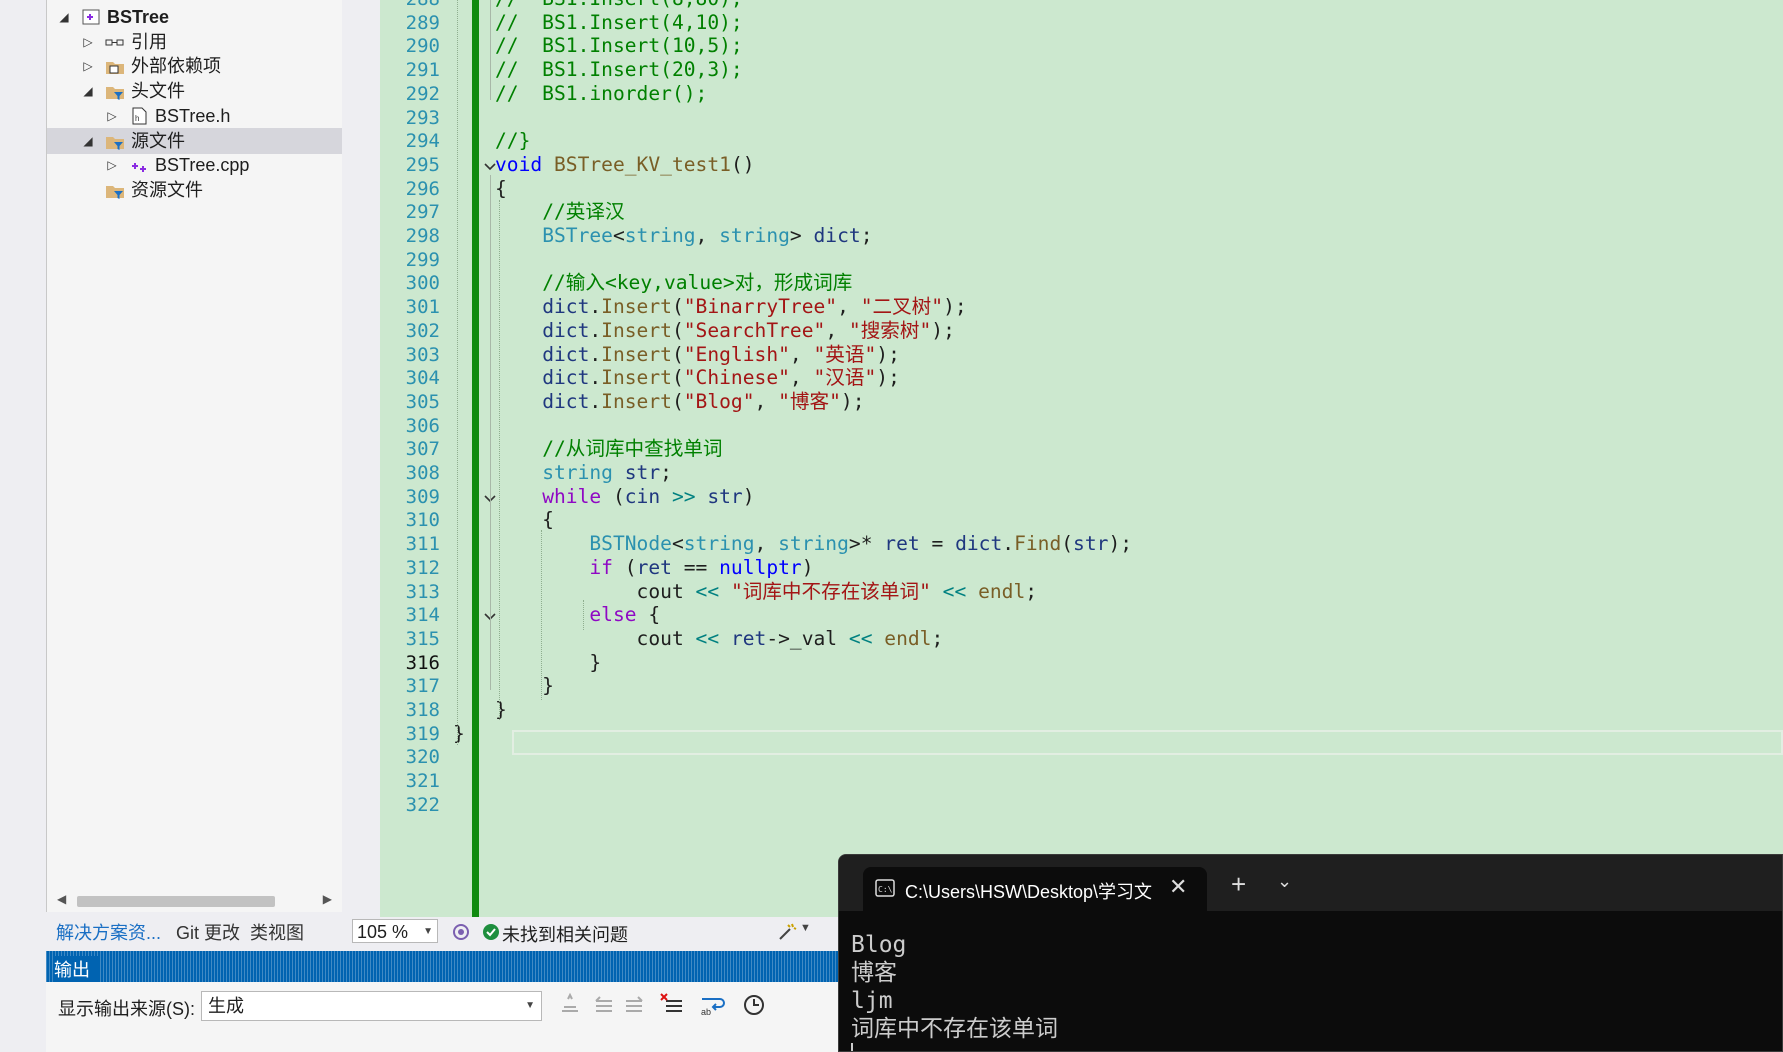 The height and width of the screenshot is (1052, 1783). I want to click on code-token: <<, so click(707, 638).